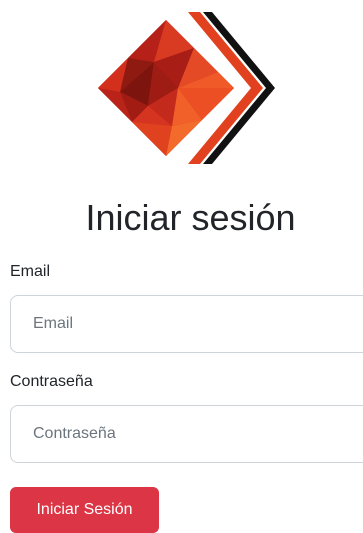  What do you see at coordinates (30, 271) in the screenshot?
I see `email-label: Email` at bounding box center [30, 271].